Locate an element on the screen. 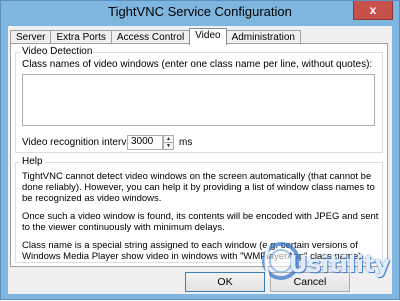 The height and width of the screenshot is (301, 400). interval-input: 3000 is located at coordinates (145, 142).